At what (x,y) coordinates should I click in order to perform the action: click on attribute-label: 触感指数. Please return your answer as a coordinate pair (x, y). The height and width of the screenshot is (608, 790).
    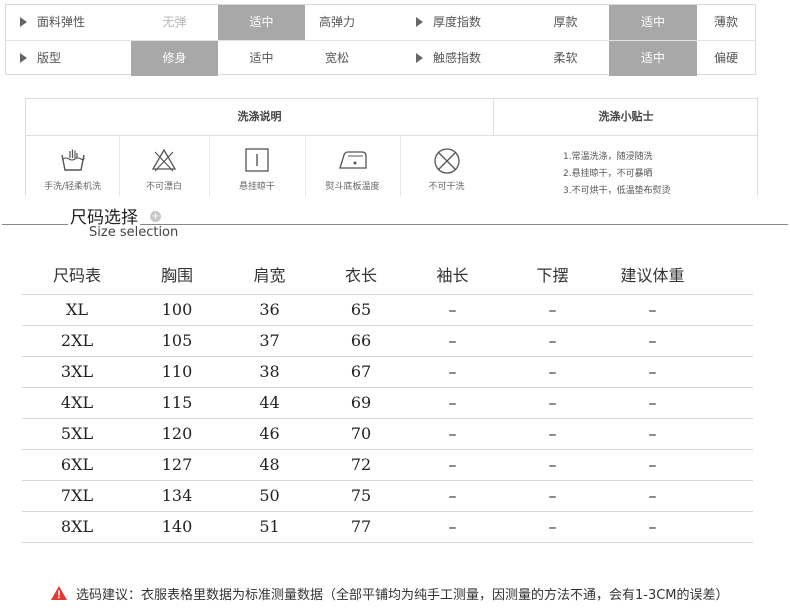
    Looking at the image, I should click on (472, 58).